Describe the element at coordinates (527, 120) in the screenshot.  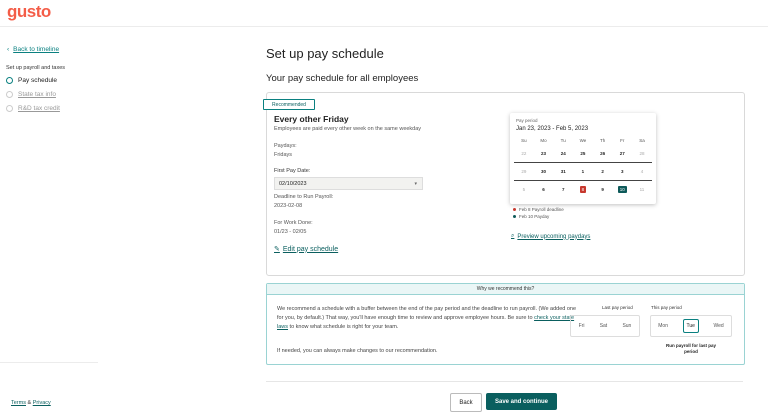
I see `calendar-label: Pay period` at that location.